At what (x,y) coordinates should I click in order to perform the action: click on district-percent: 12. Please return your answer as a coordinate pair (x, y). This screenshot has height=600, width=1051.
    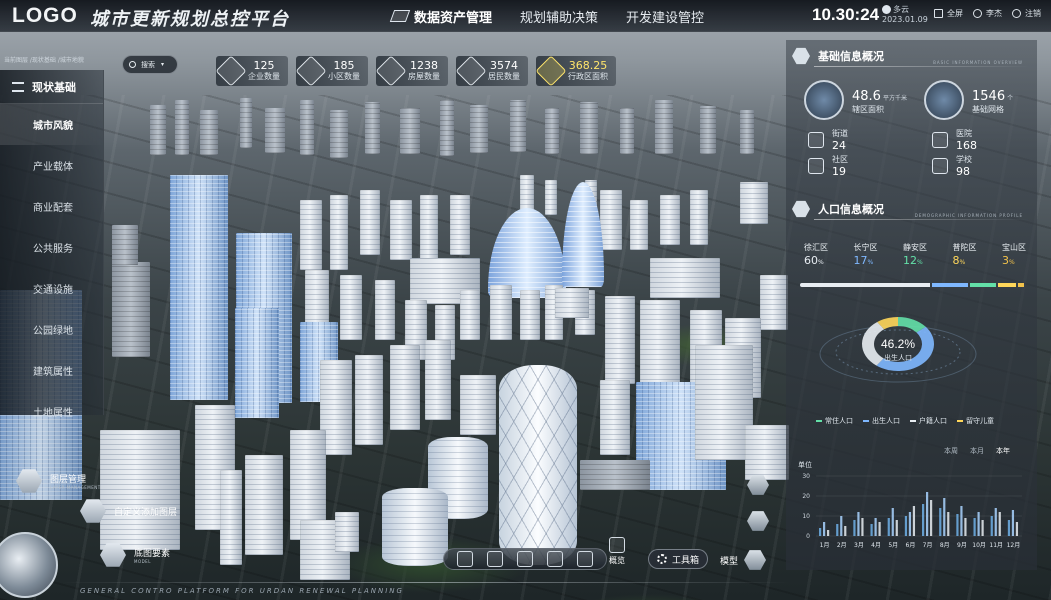
    Looking at the image, I should click on (910, 260).